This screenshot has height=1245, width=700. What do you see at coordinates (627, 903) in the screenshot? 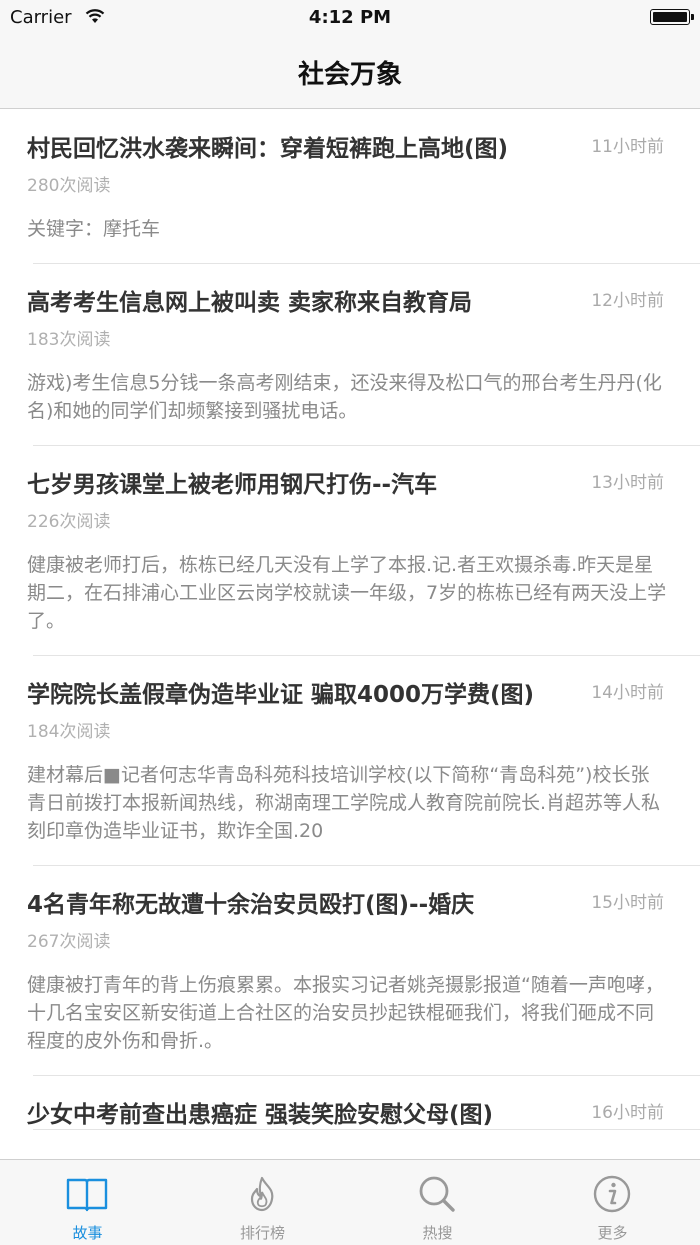
I see `article-time-ago: 15小时前` at bounding box center [627, 903].